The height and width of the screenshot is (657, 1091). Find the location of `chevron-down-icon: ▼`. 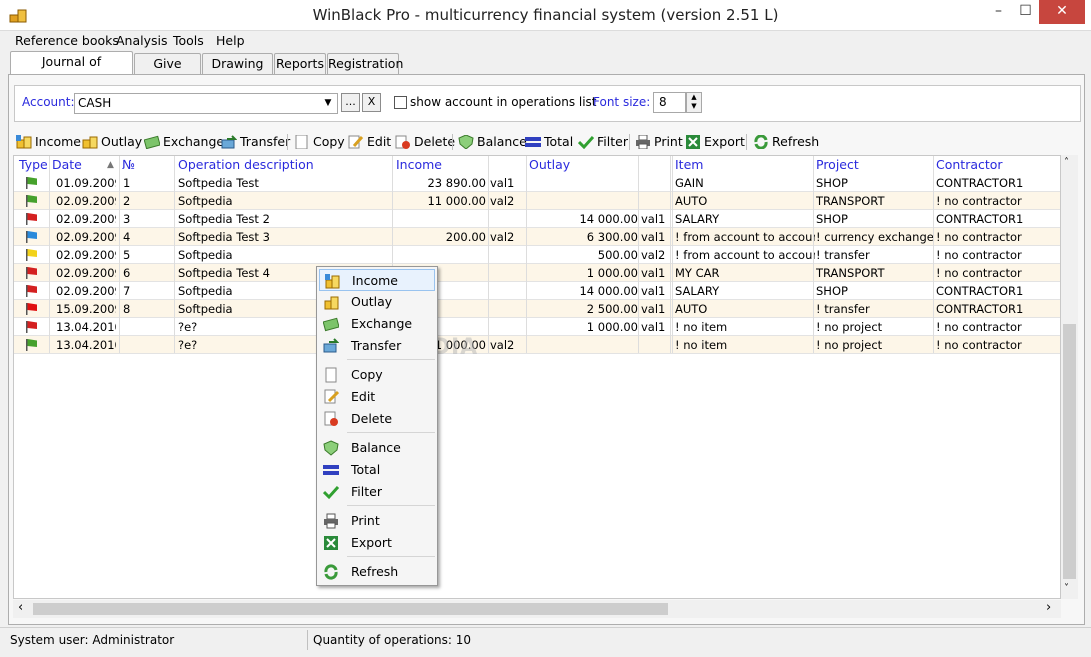

chevron-down-icon: ▼ is located at coordinates (328, 103).